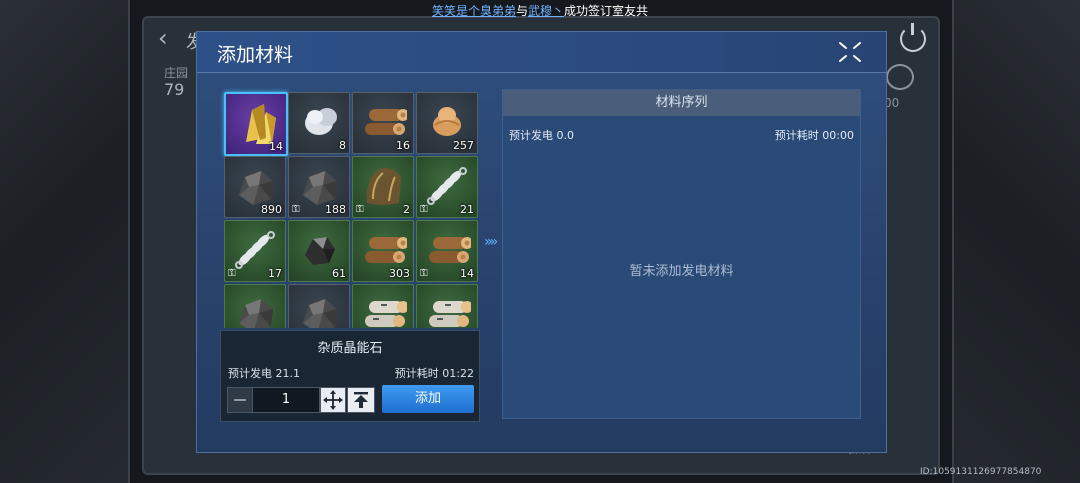 This screenshot has width=1080, height=483. I want to click on user-id: ID:1059131126977854870, so click(981, 472).